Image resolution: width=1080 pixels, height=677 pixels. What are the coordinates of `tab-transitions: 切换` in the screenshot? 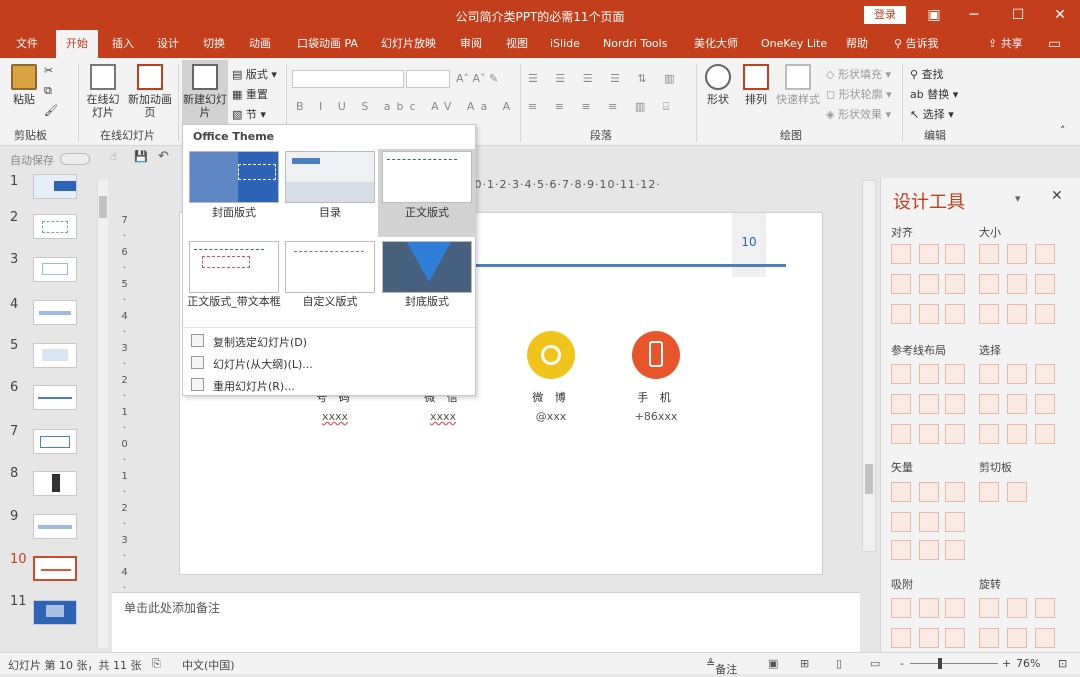 It's located at (214, 44).